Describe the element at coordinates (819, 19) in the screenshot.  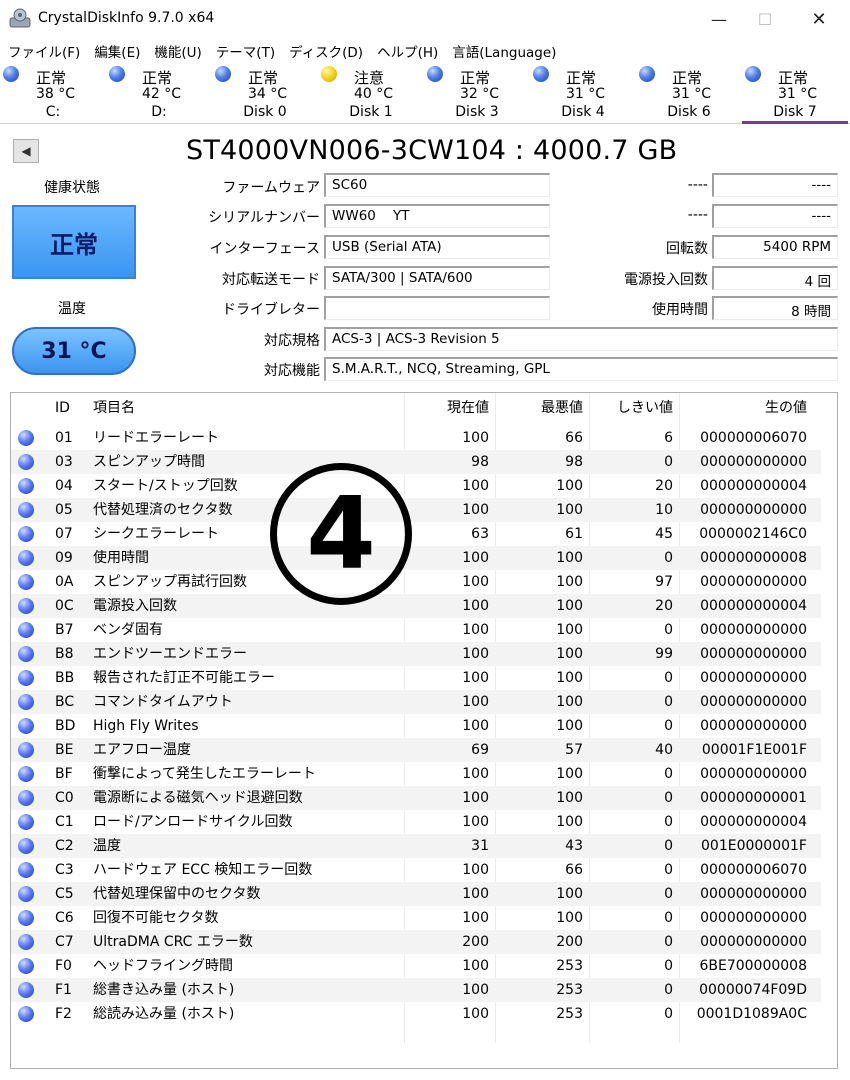
I see `close-button: ✕` at that location.